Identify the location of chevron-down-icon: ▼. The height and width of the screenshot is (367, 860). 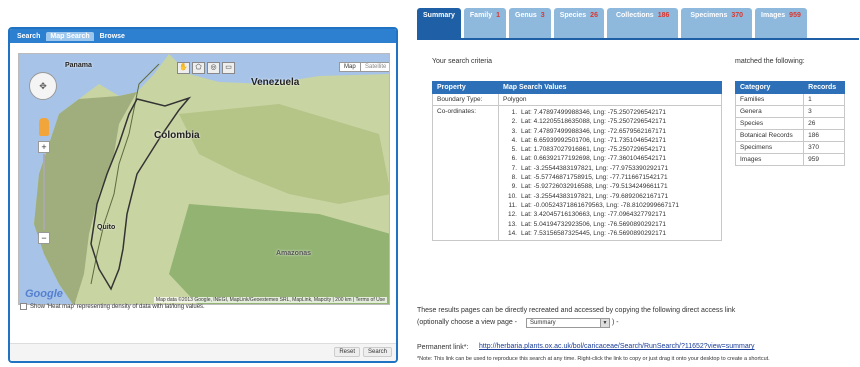
(604, 323).